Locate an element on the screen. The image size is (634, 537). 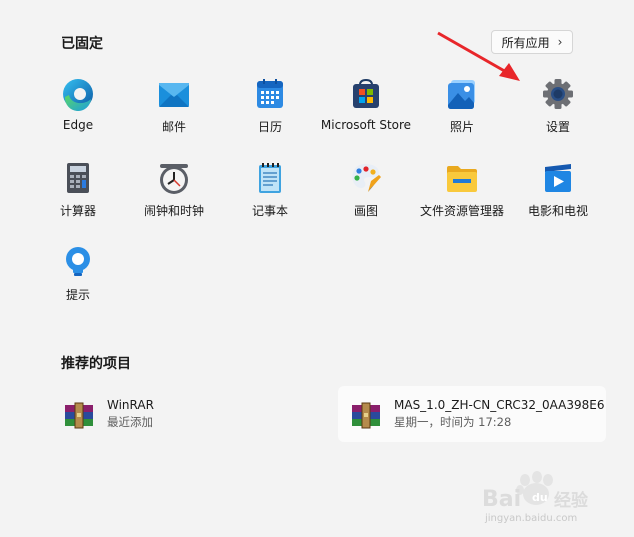
photos-icon is located at coordinates (462, 94).